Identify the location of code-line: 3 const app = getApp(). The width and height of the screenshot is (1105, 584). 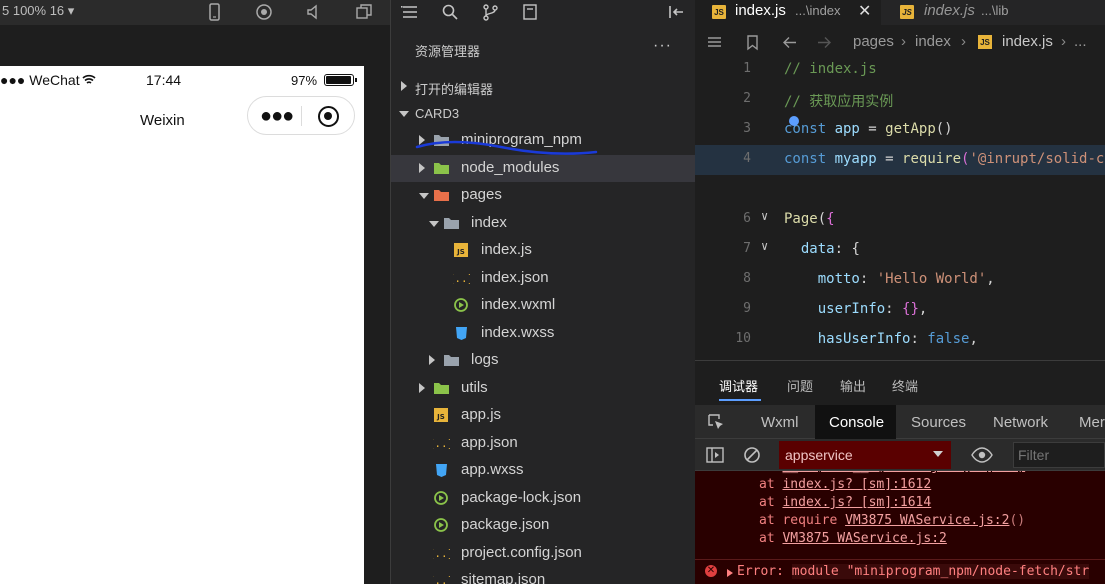
(900, 130).